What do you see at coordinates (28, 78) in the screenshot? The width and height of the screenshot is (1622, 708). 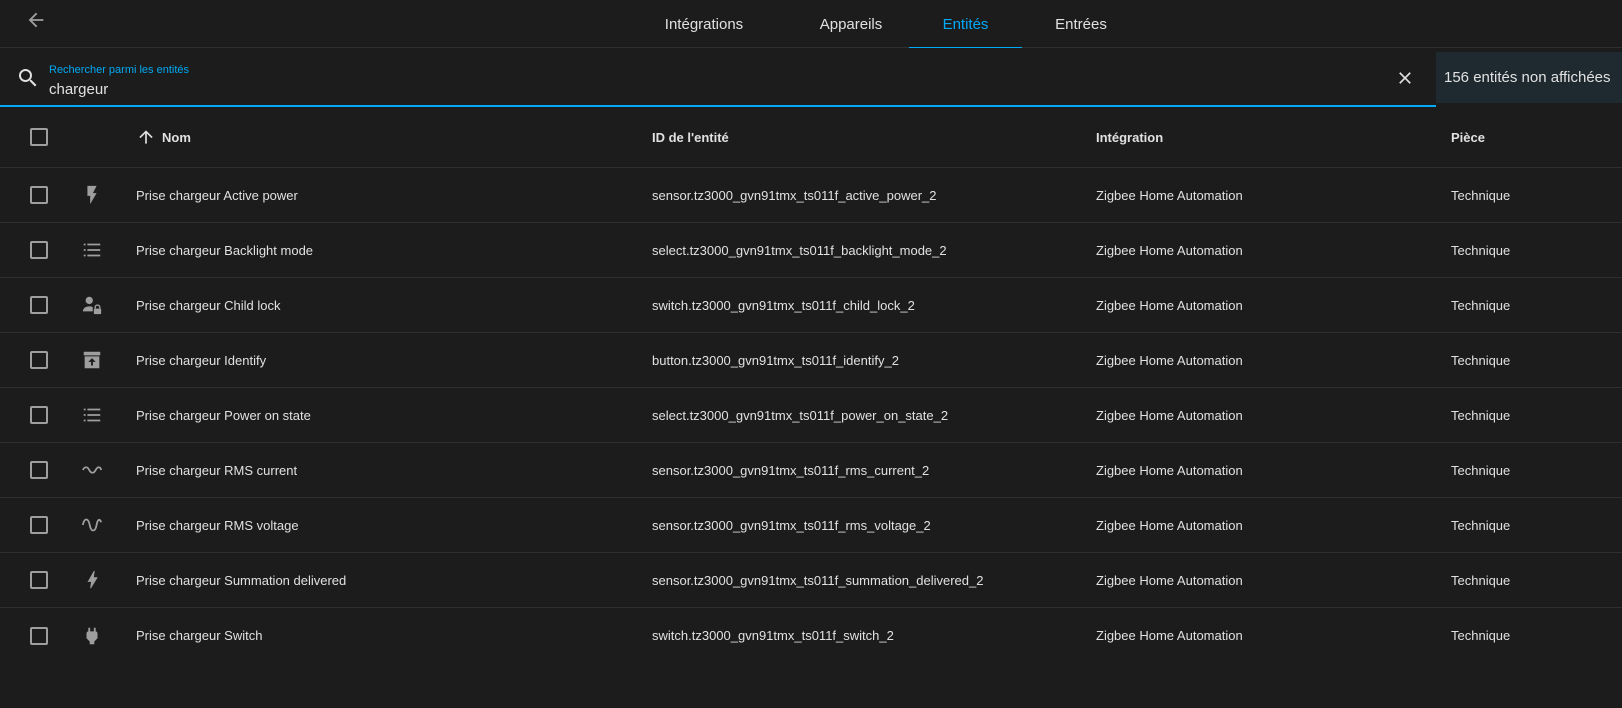 I see `search-icon` at bounding box center [28, 78].